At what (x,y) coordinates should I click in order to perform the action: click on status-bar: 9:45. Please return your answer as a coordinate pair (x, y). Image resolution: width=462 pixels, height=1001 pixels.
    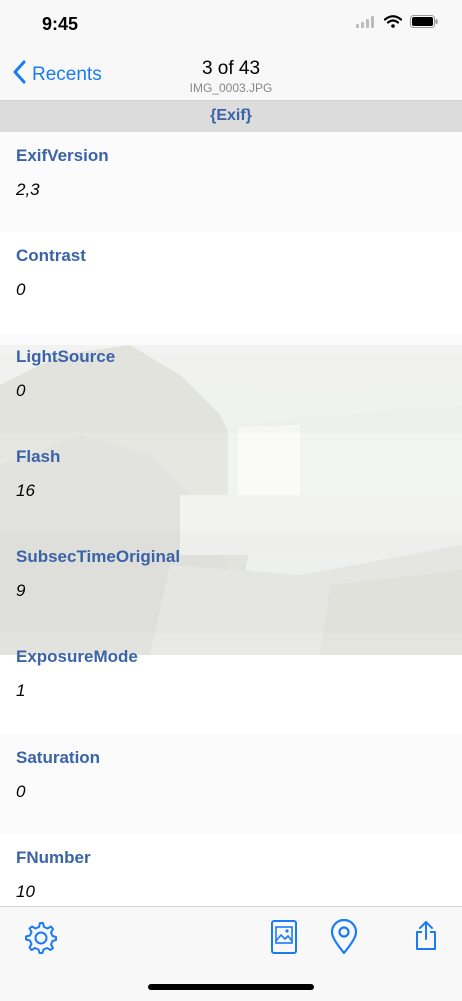
    Looking at the image, I should click on (231, 25).